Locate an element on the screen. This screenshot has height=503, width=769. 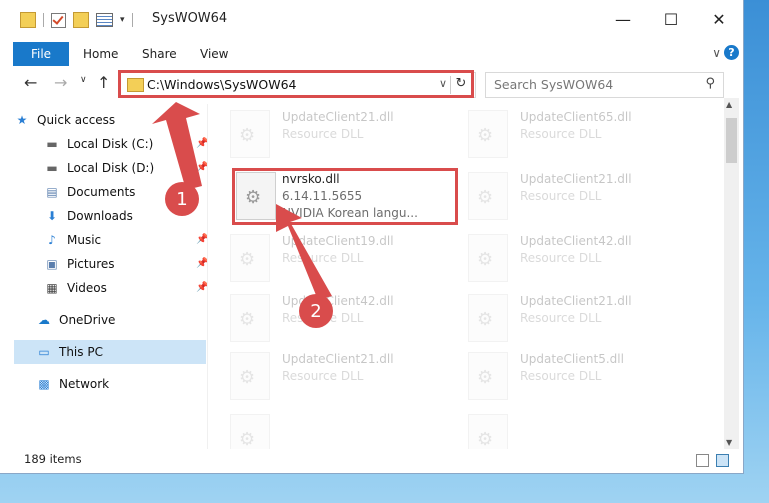
tab-view: View is located at coordinates (214, 54).